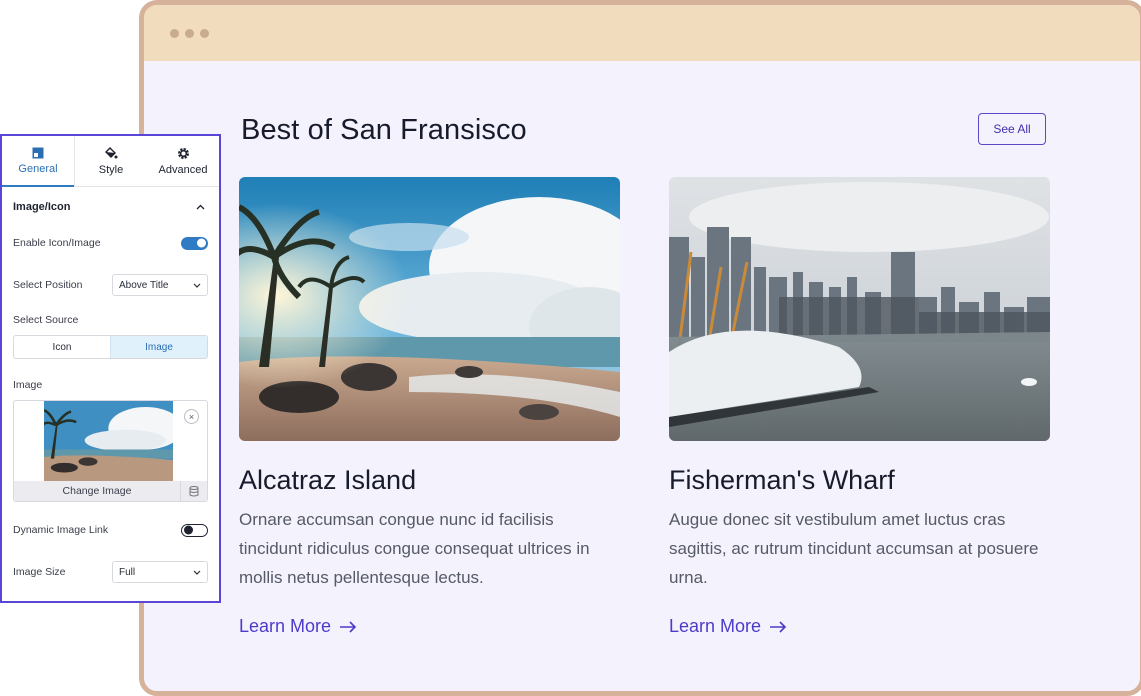  What do you see at coordinates (127, 572) in the screenshot?
I see `image-size-value: Full` at bounding box center [127, 572].